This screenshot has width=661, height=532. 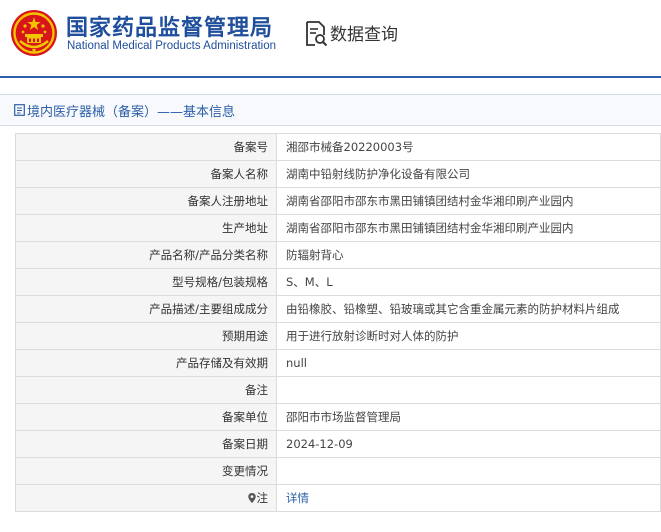 I want to click on row-label: 生产地址, so click(x=146, y=228).